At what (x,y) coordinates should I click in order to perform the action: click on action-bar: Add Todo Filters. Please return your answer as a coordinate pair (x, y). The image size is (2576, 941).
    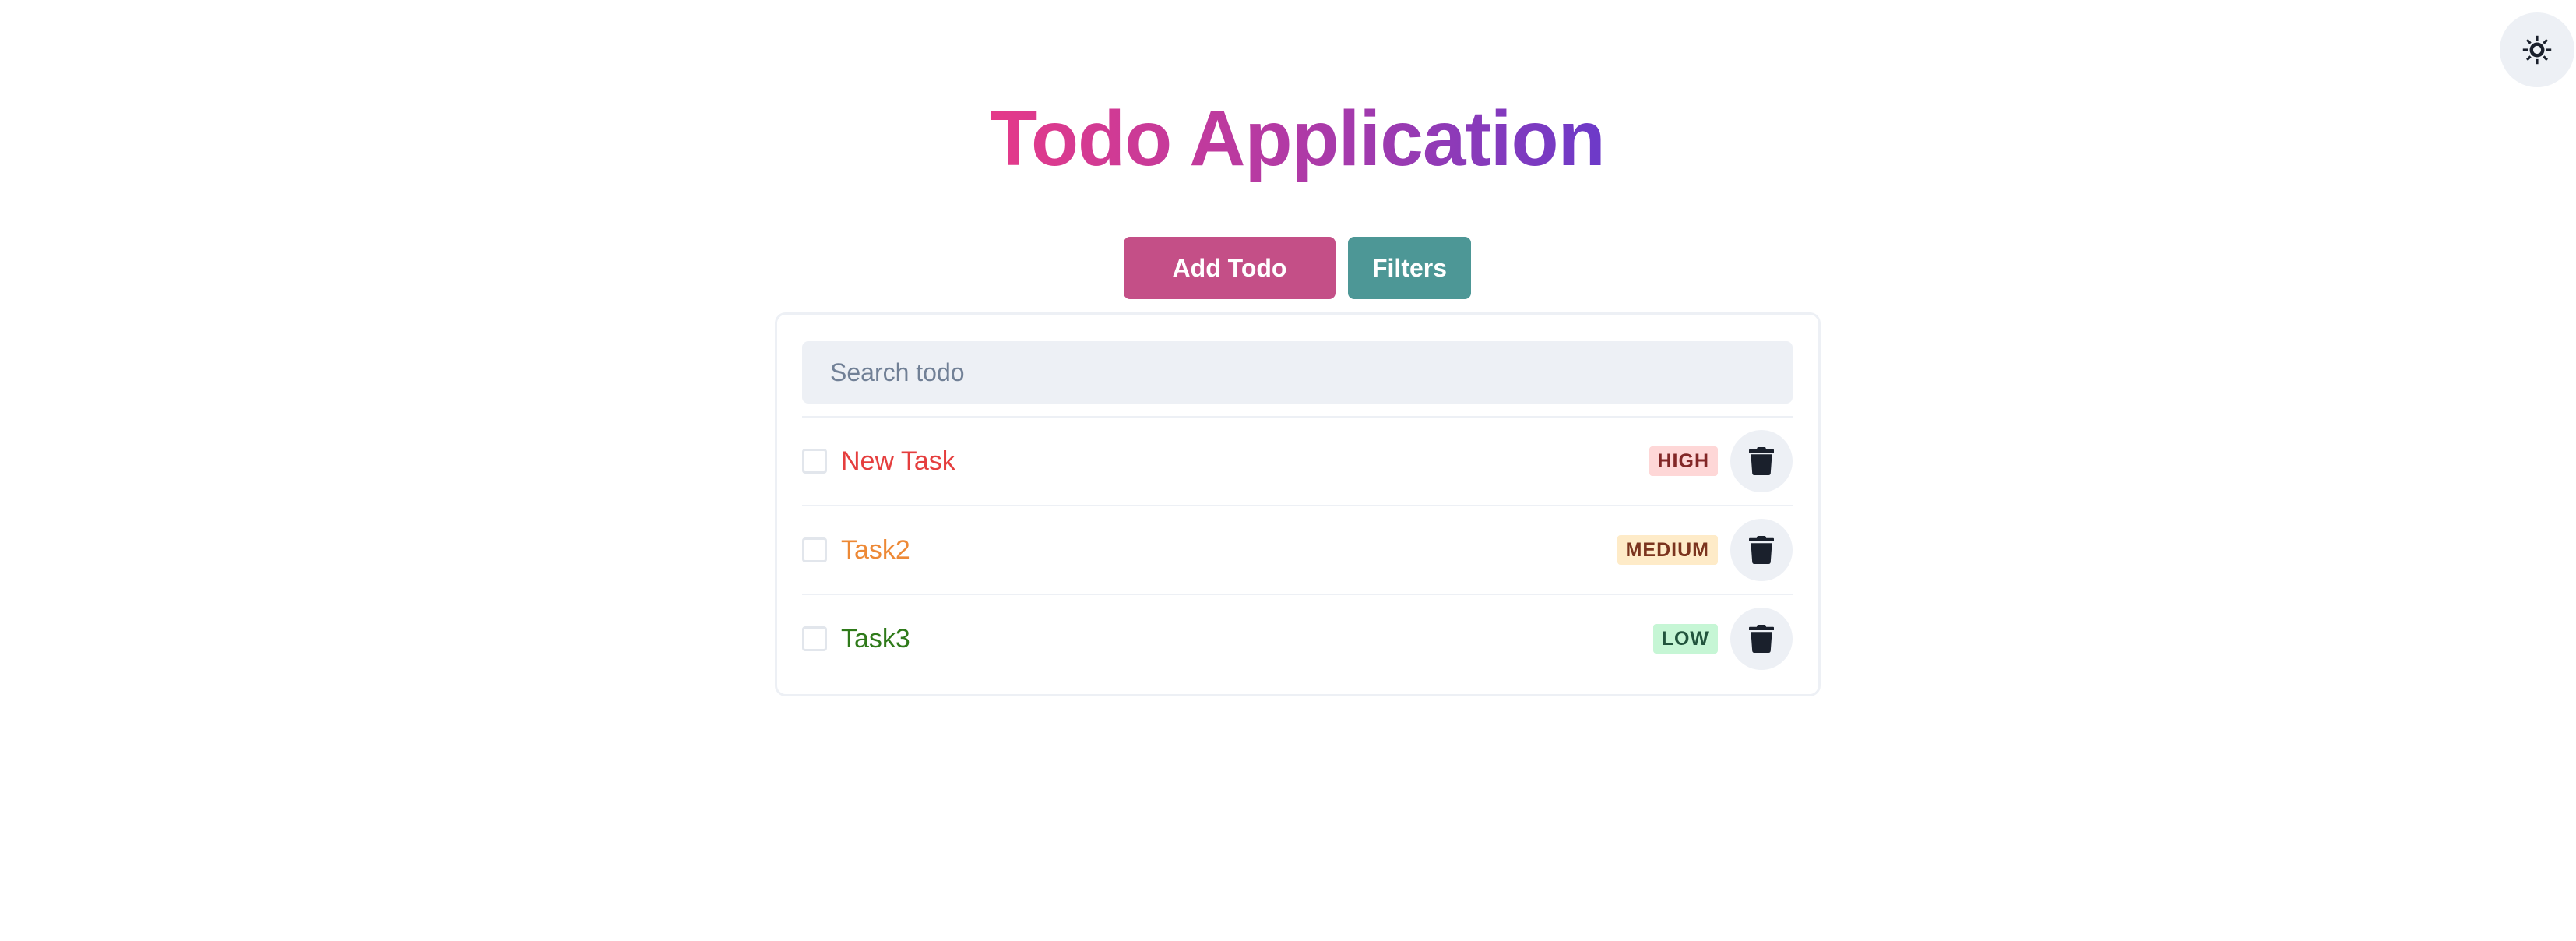
    Looking at the image, I should click on (1297, 268).